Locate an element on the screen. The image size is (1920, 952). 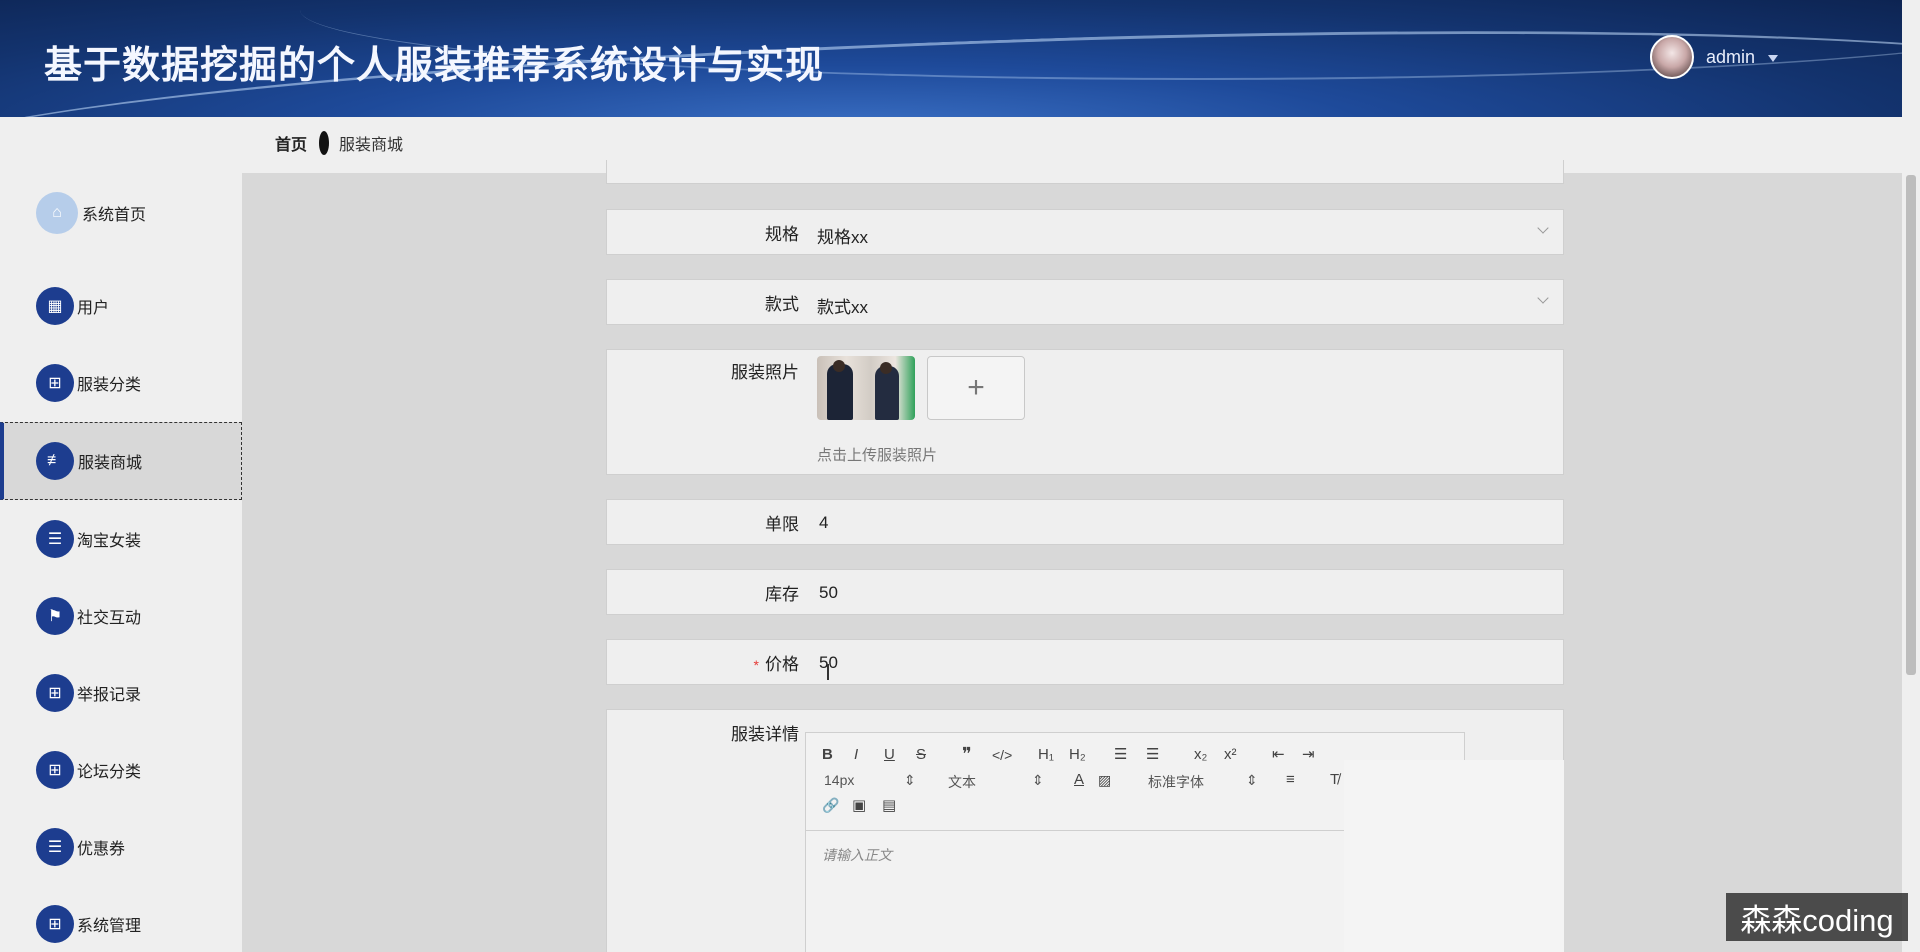
sidebar-item-taobao: ☰ 淘宝女装 is located at coordinates (121, 539).